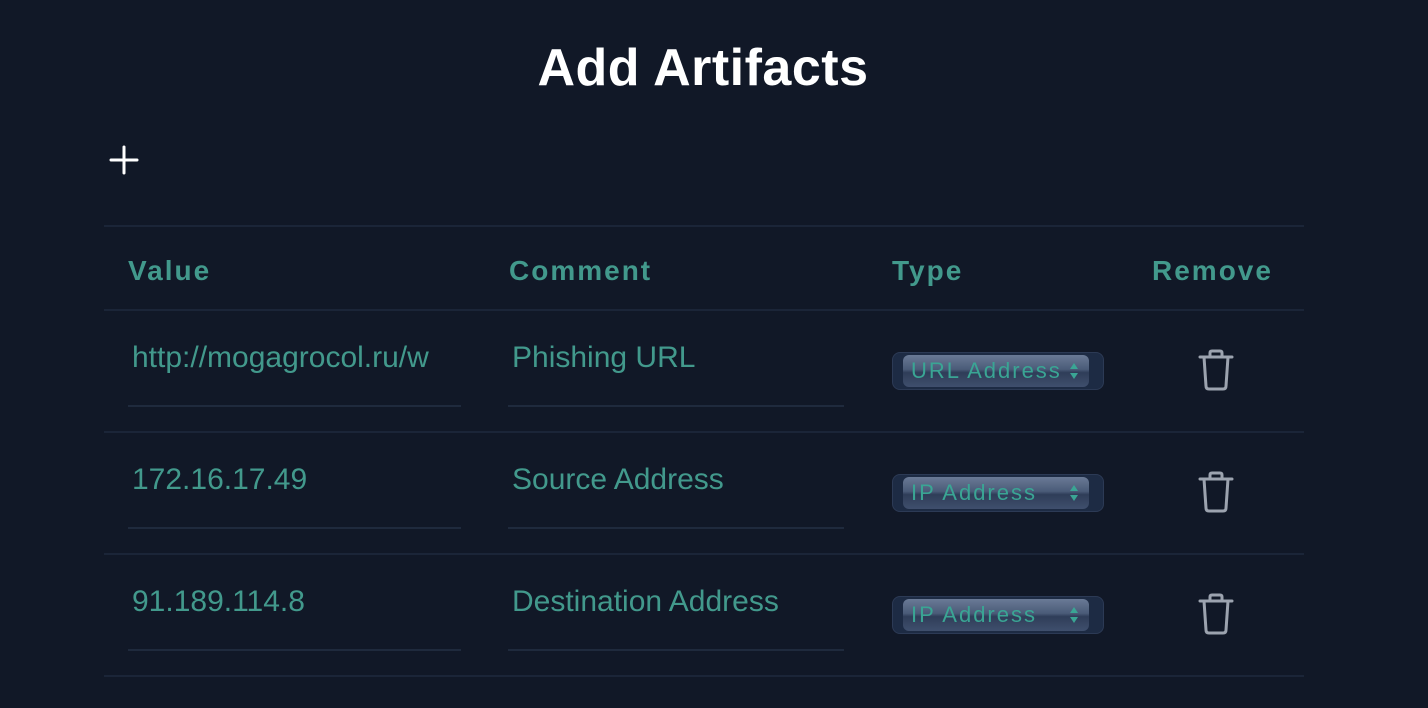 This screenshot has height=708, width=1428. Describe the element at coordinates (986, 371) in the screenshot. I see `type-select-value: URL Address` at that location.